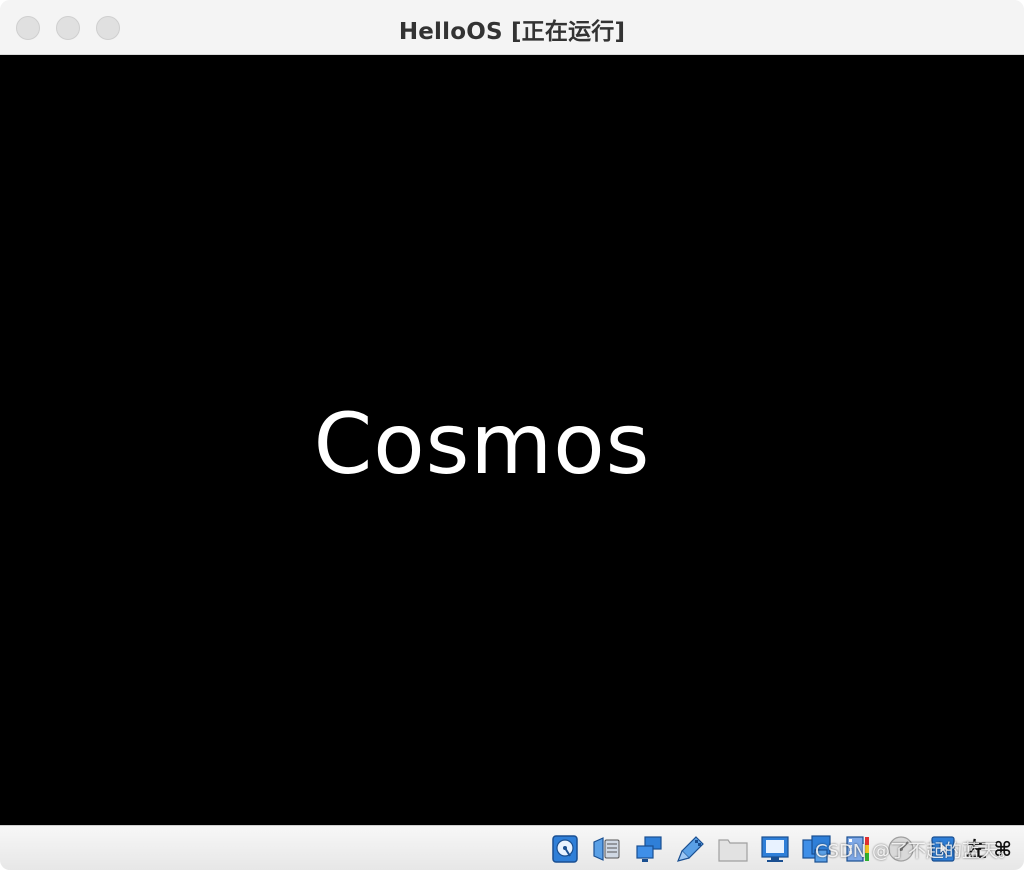 This screenshot has height=870, width=1024. I want to click on network-icon, so click(649, 849).